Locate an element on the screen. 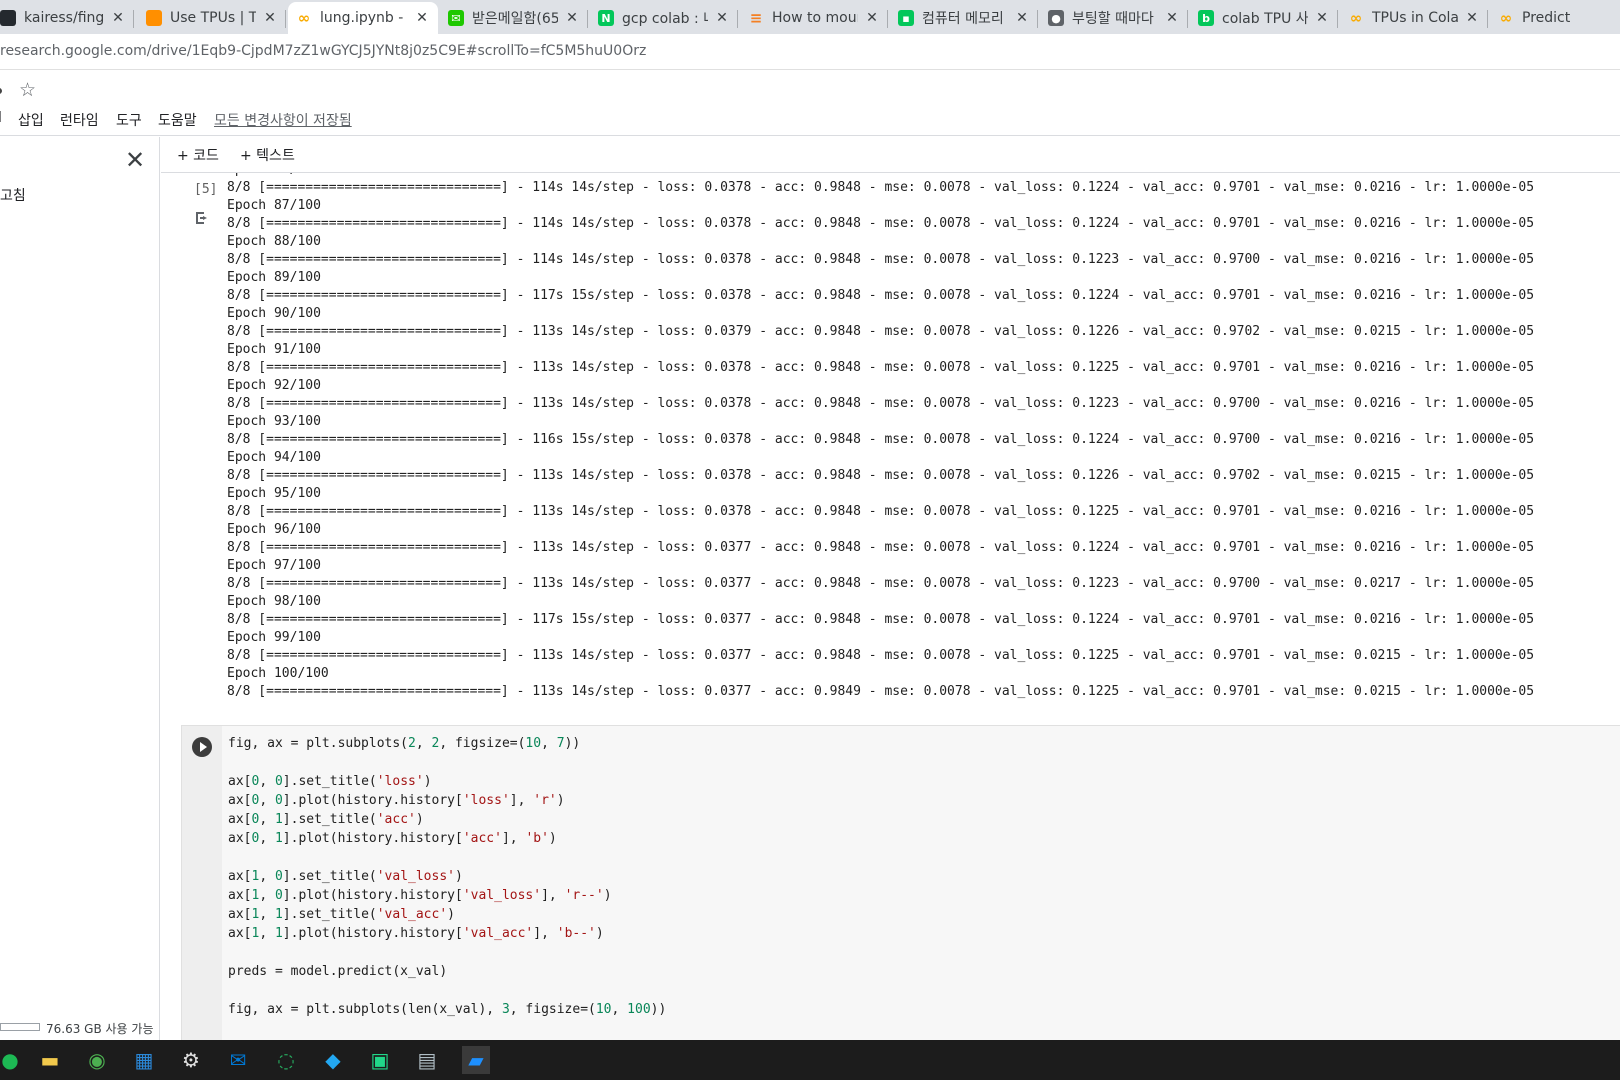  epoch-header-line: Epoch 88/100 is located at coordinates (274, 241).